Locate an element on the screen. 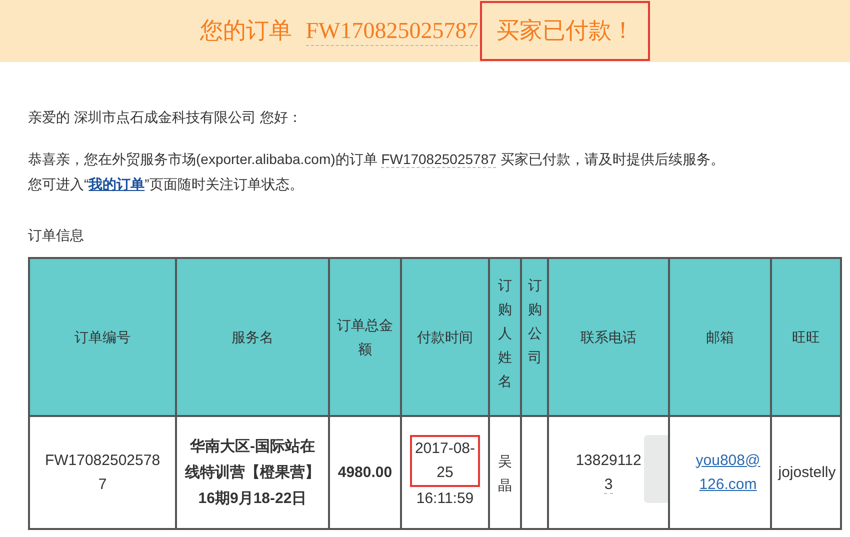 This screenshot has width=850, height=537. column-header: 订购人姓名 is located at coordinates (505, 337).